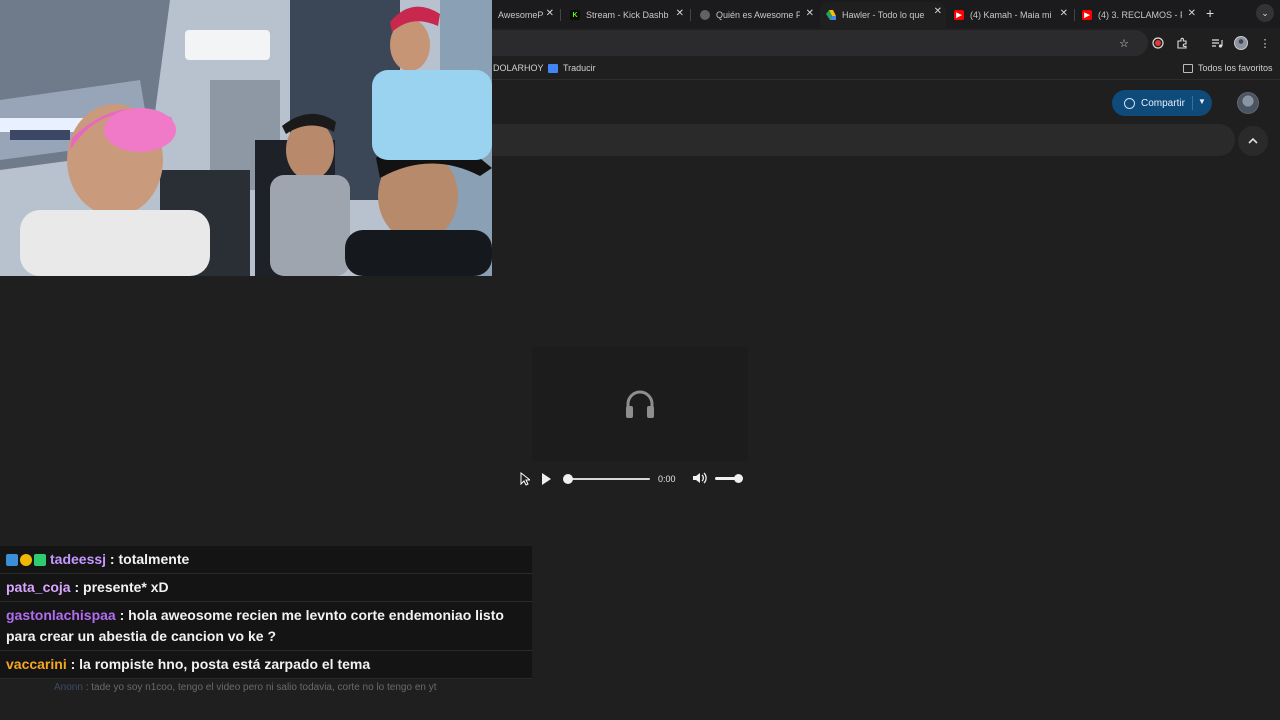 This screenshot has width=1280, height=720. I want to click on tab-hawler: Hawler - Todo lo que ✕, so click(883, 15).